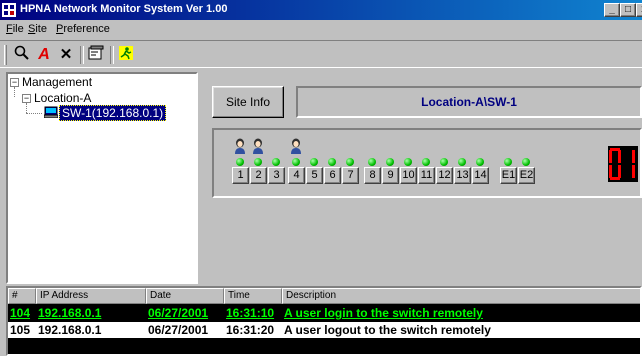 The image size is (642, 356). Describe the element at coordinates (469, 102) in the screenshot. I see `location-path-display: Location-A\SW-1` at that location.